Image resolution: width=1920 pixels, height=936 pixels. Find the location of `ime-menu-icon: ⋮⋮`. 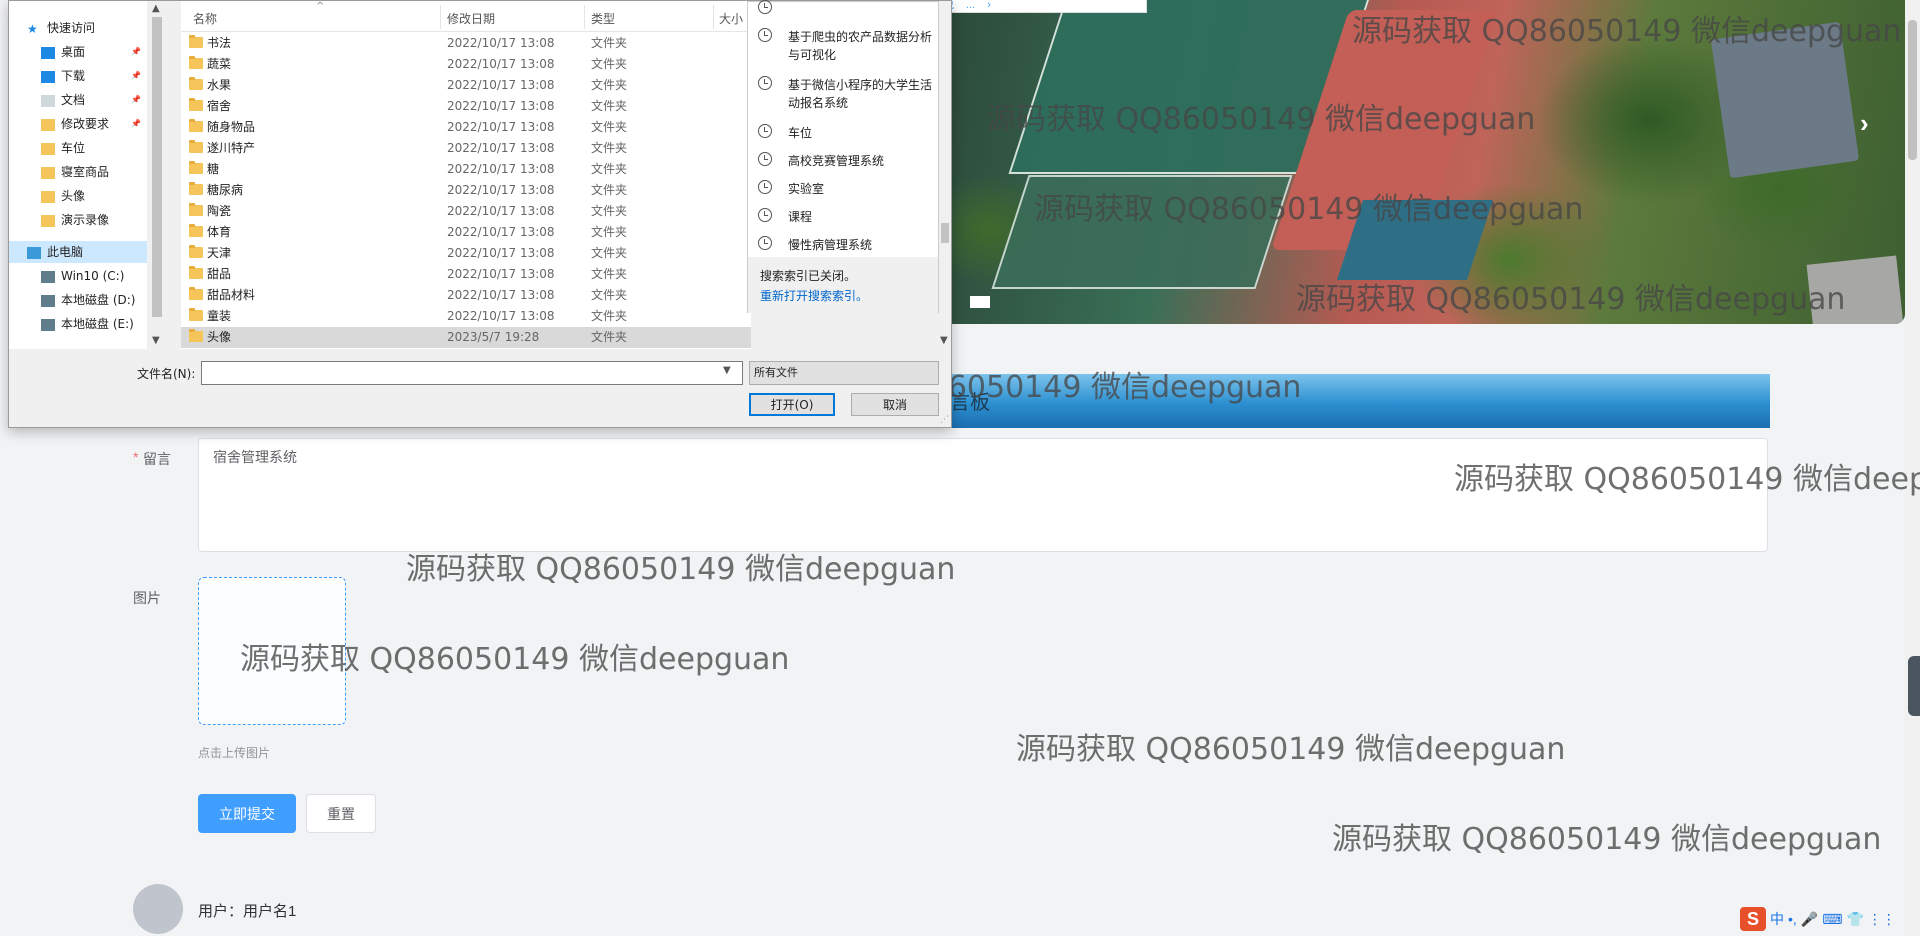

ime-menu-icon: ⋮⋮ is located at coordinates (1882, 919).